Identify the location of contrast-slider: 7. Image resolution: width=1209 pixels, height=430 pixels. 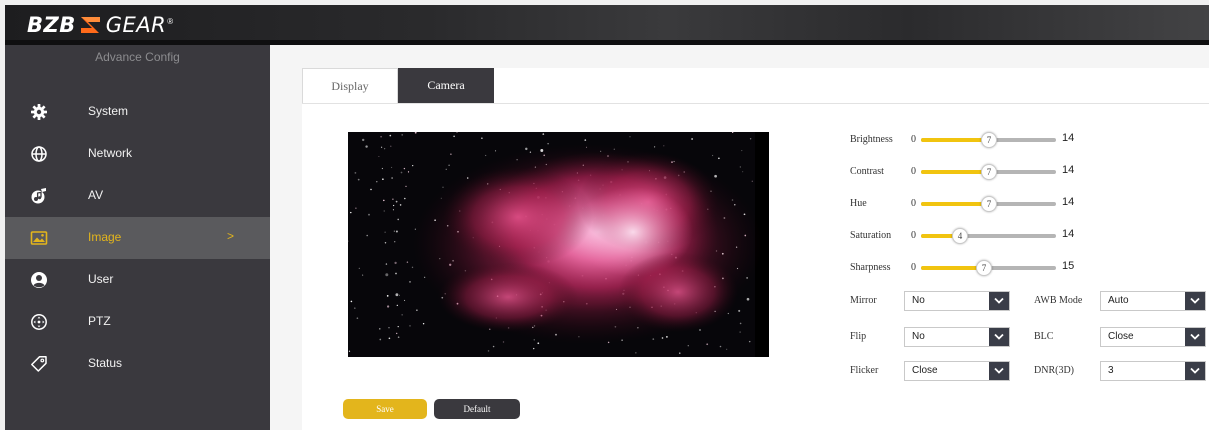
(988, 172).